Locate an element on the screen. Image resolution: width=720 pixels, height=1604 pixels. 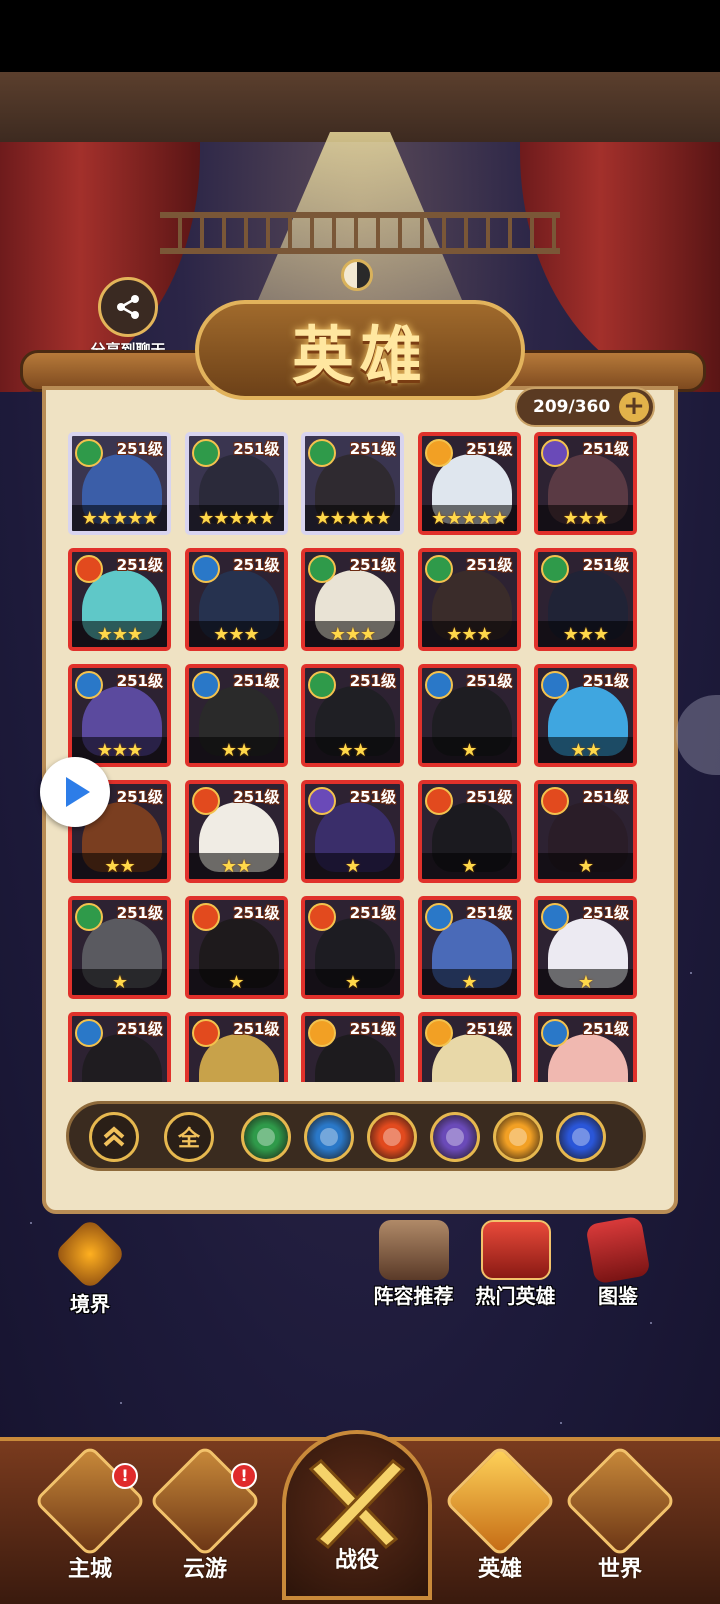
nav-label-heroes: 英雄 is located at coordinates (499, 1569).